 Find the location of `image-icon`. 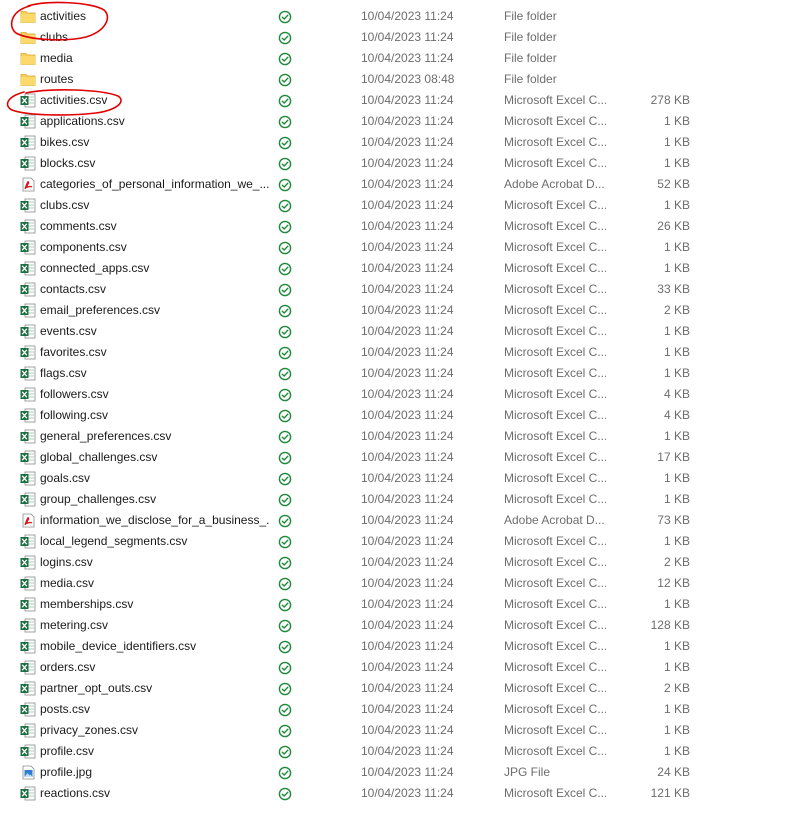

image-icon is located at coordinates (28, 772).